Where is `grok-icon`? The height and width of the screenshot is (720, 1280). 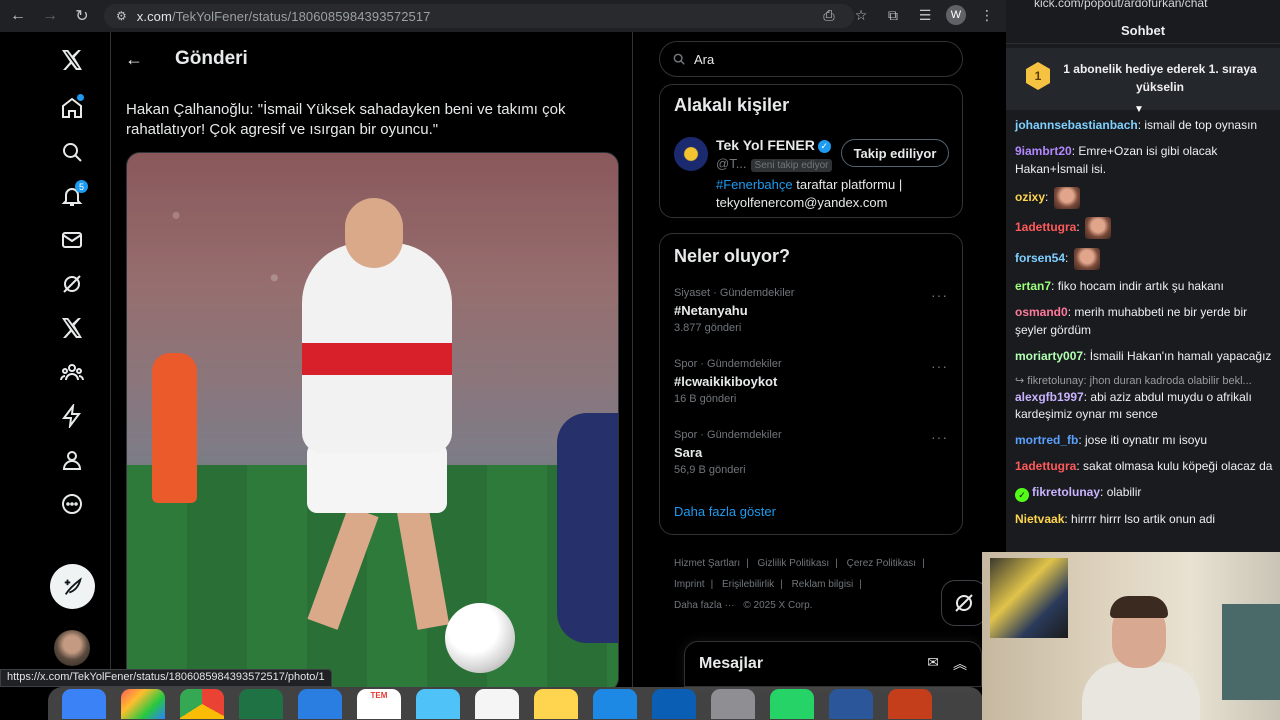
grok-icon is located at coordinates (72, 284).